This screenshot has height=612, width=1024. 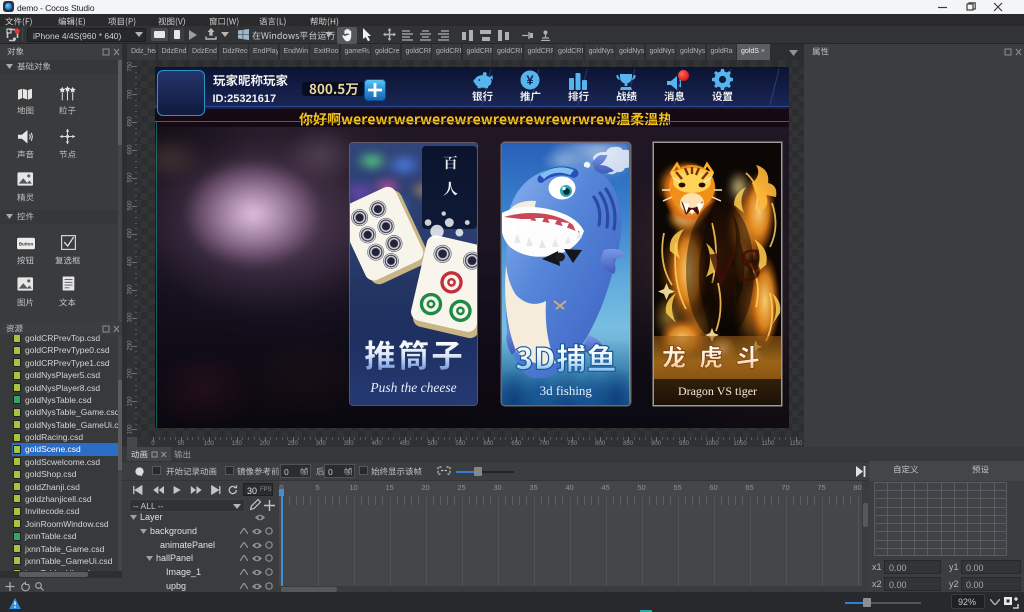 I want to click on svg-text: Button, so click(x=26, y=244).